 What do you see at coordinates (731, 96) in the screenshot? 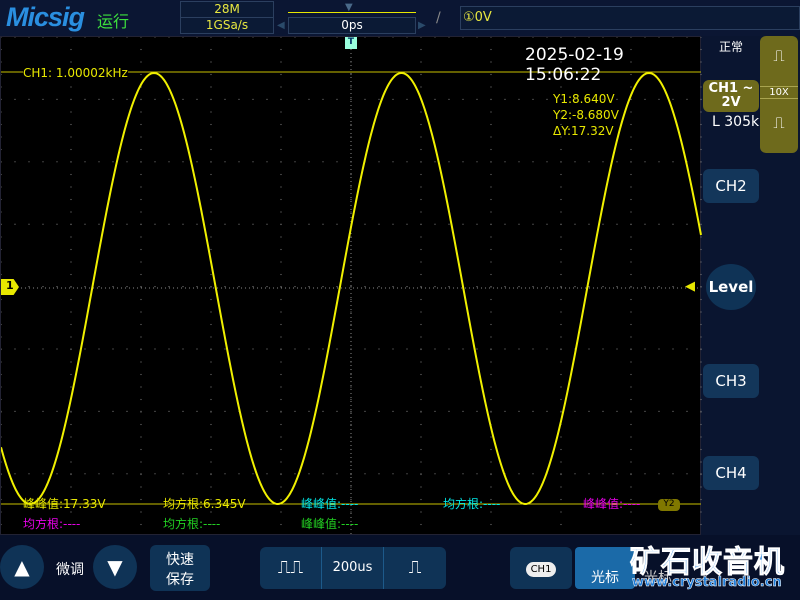
I see `ch1-scale-button: CH1 ~ 2V` at bounding box center [731, 96].